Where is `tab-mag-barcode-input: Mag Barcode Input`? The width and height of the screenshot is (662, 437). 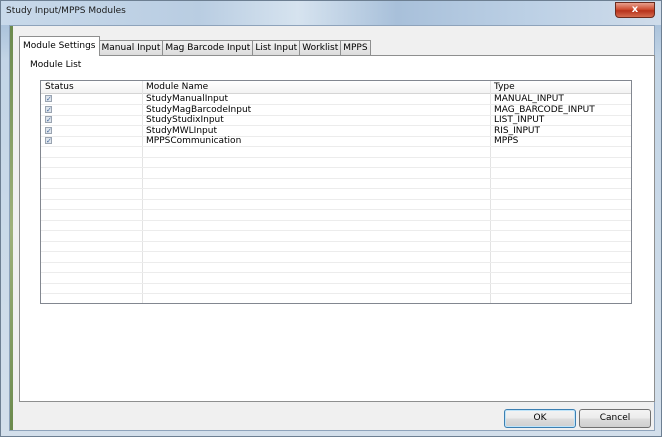 tab-mag-barcode-input: Mag Barcode Input is located at coordinates (208, 48).